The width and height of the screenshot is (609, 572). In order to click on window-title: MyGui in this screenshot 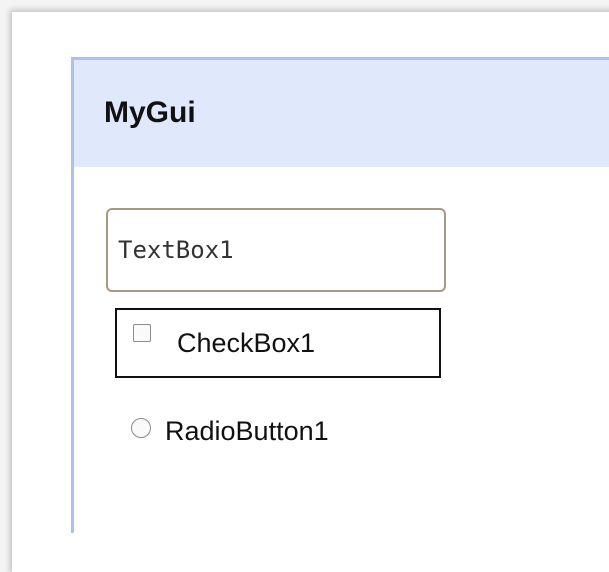, I will do `click(150, 112)`.